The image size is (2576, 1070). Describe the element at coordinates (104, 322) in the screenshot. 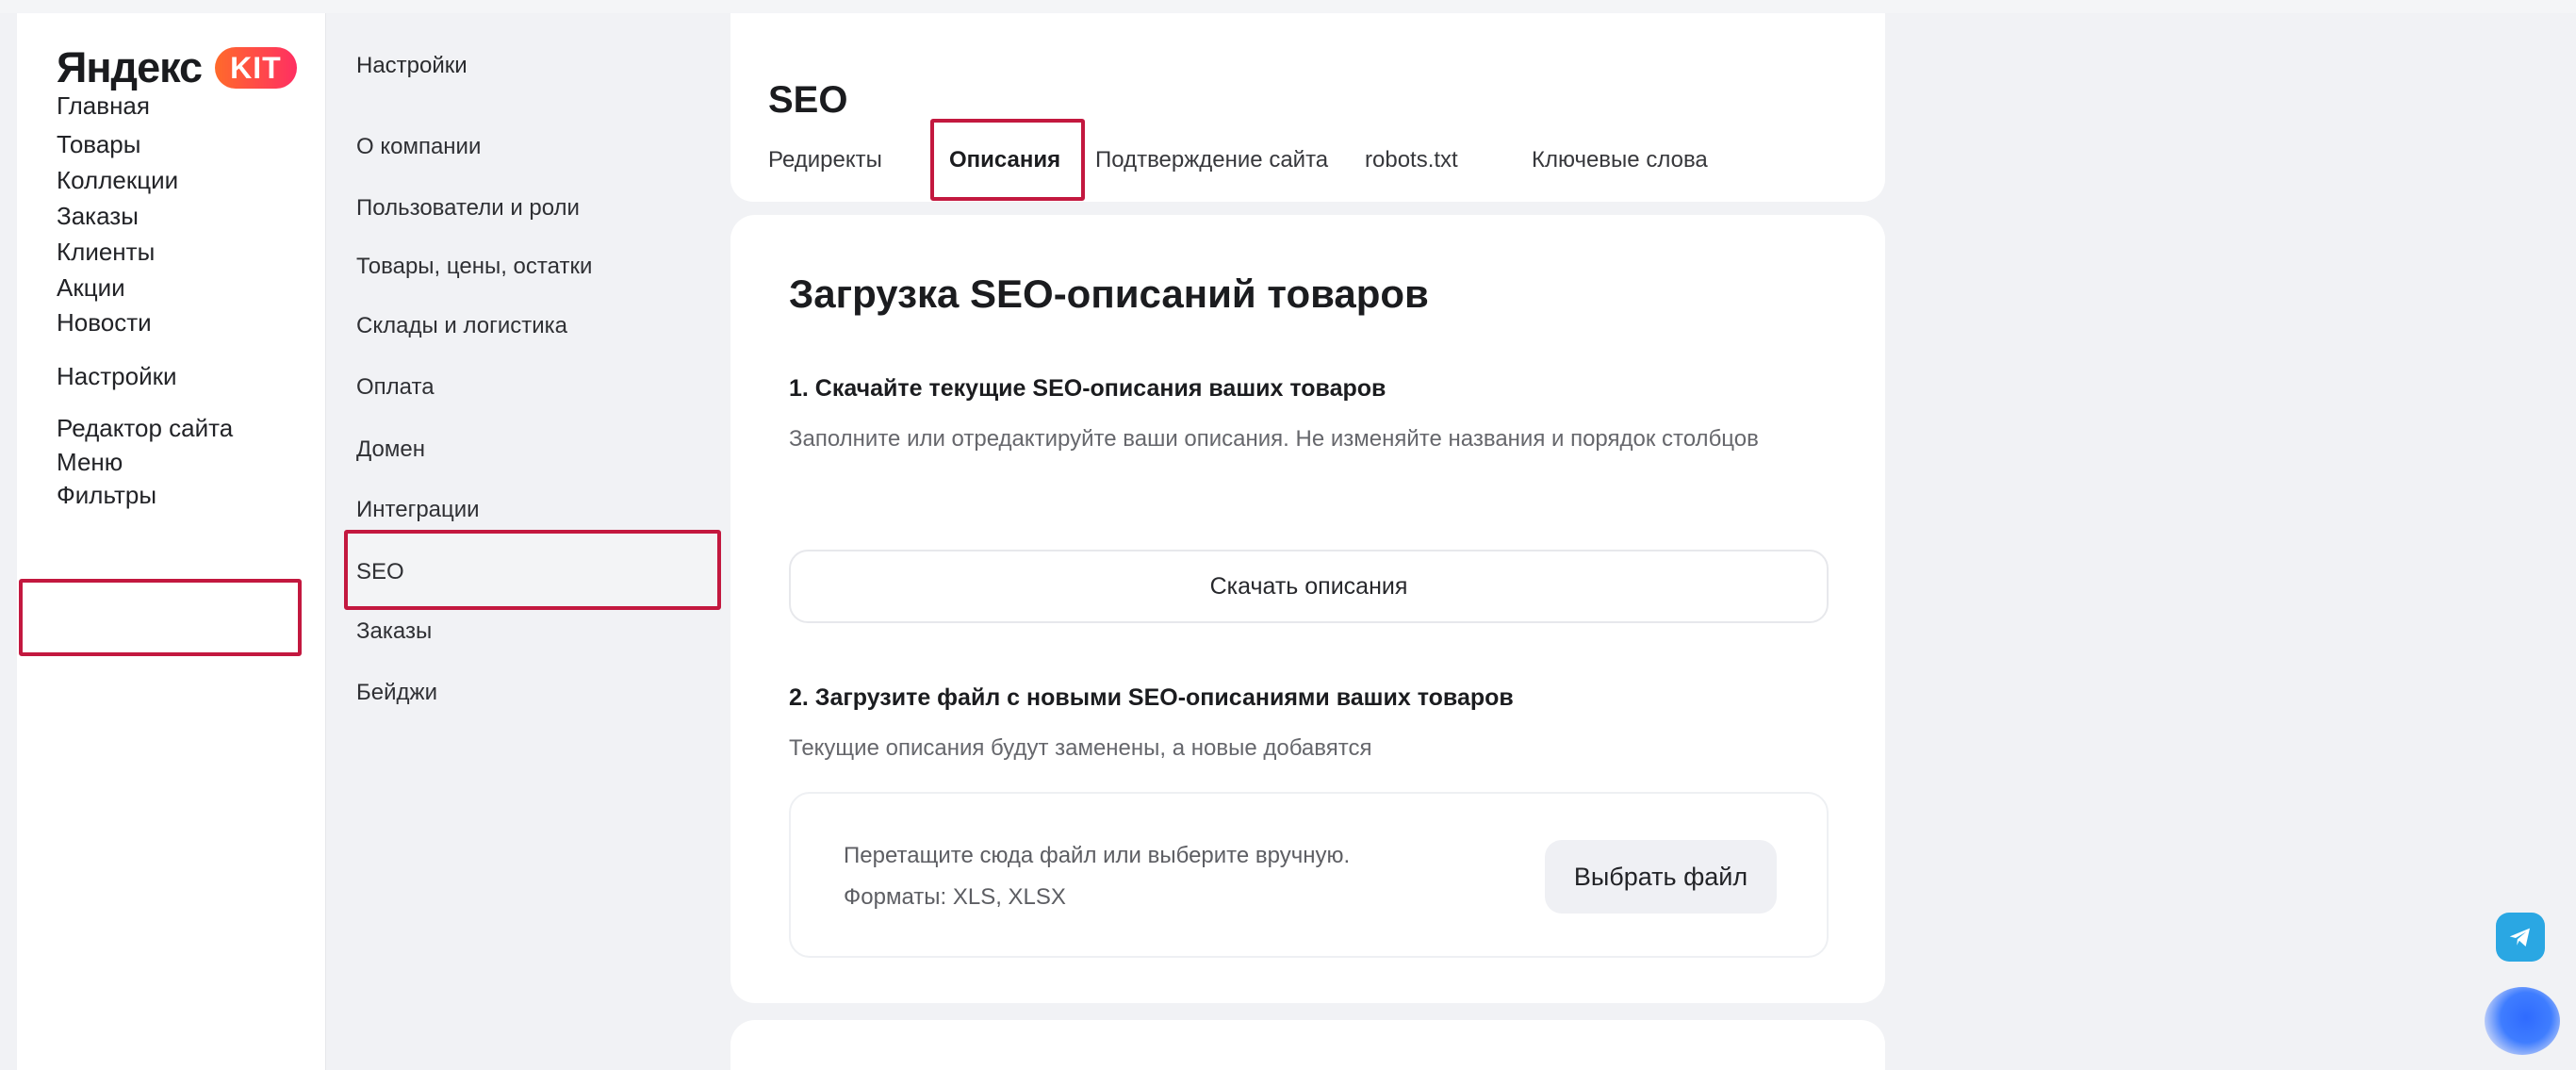

I see `nav-item-news: Новости` at that location.